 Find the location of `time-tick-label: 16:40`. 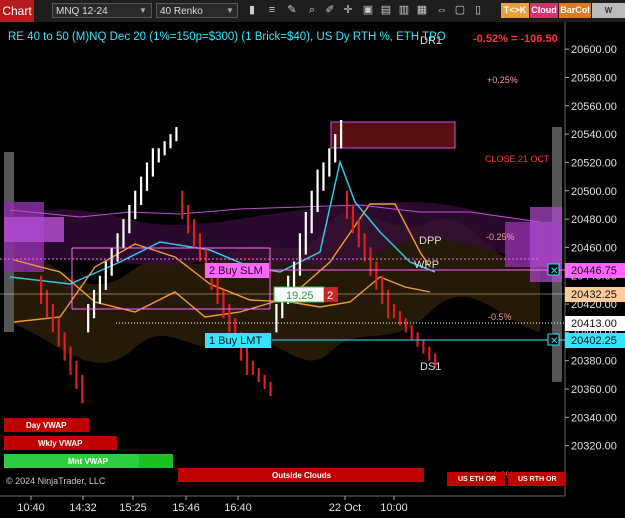

time-tick-label: 16:40 is located at coordinates (238, 508).